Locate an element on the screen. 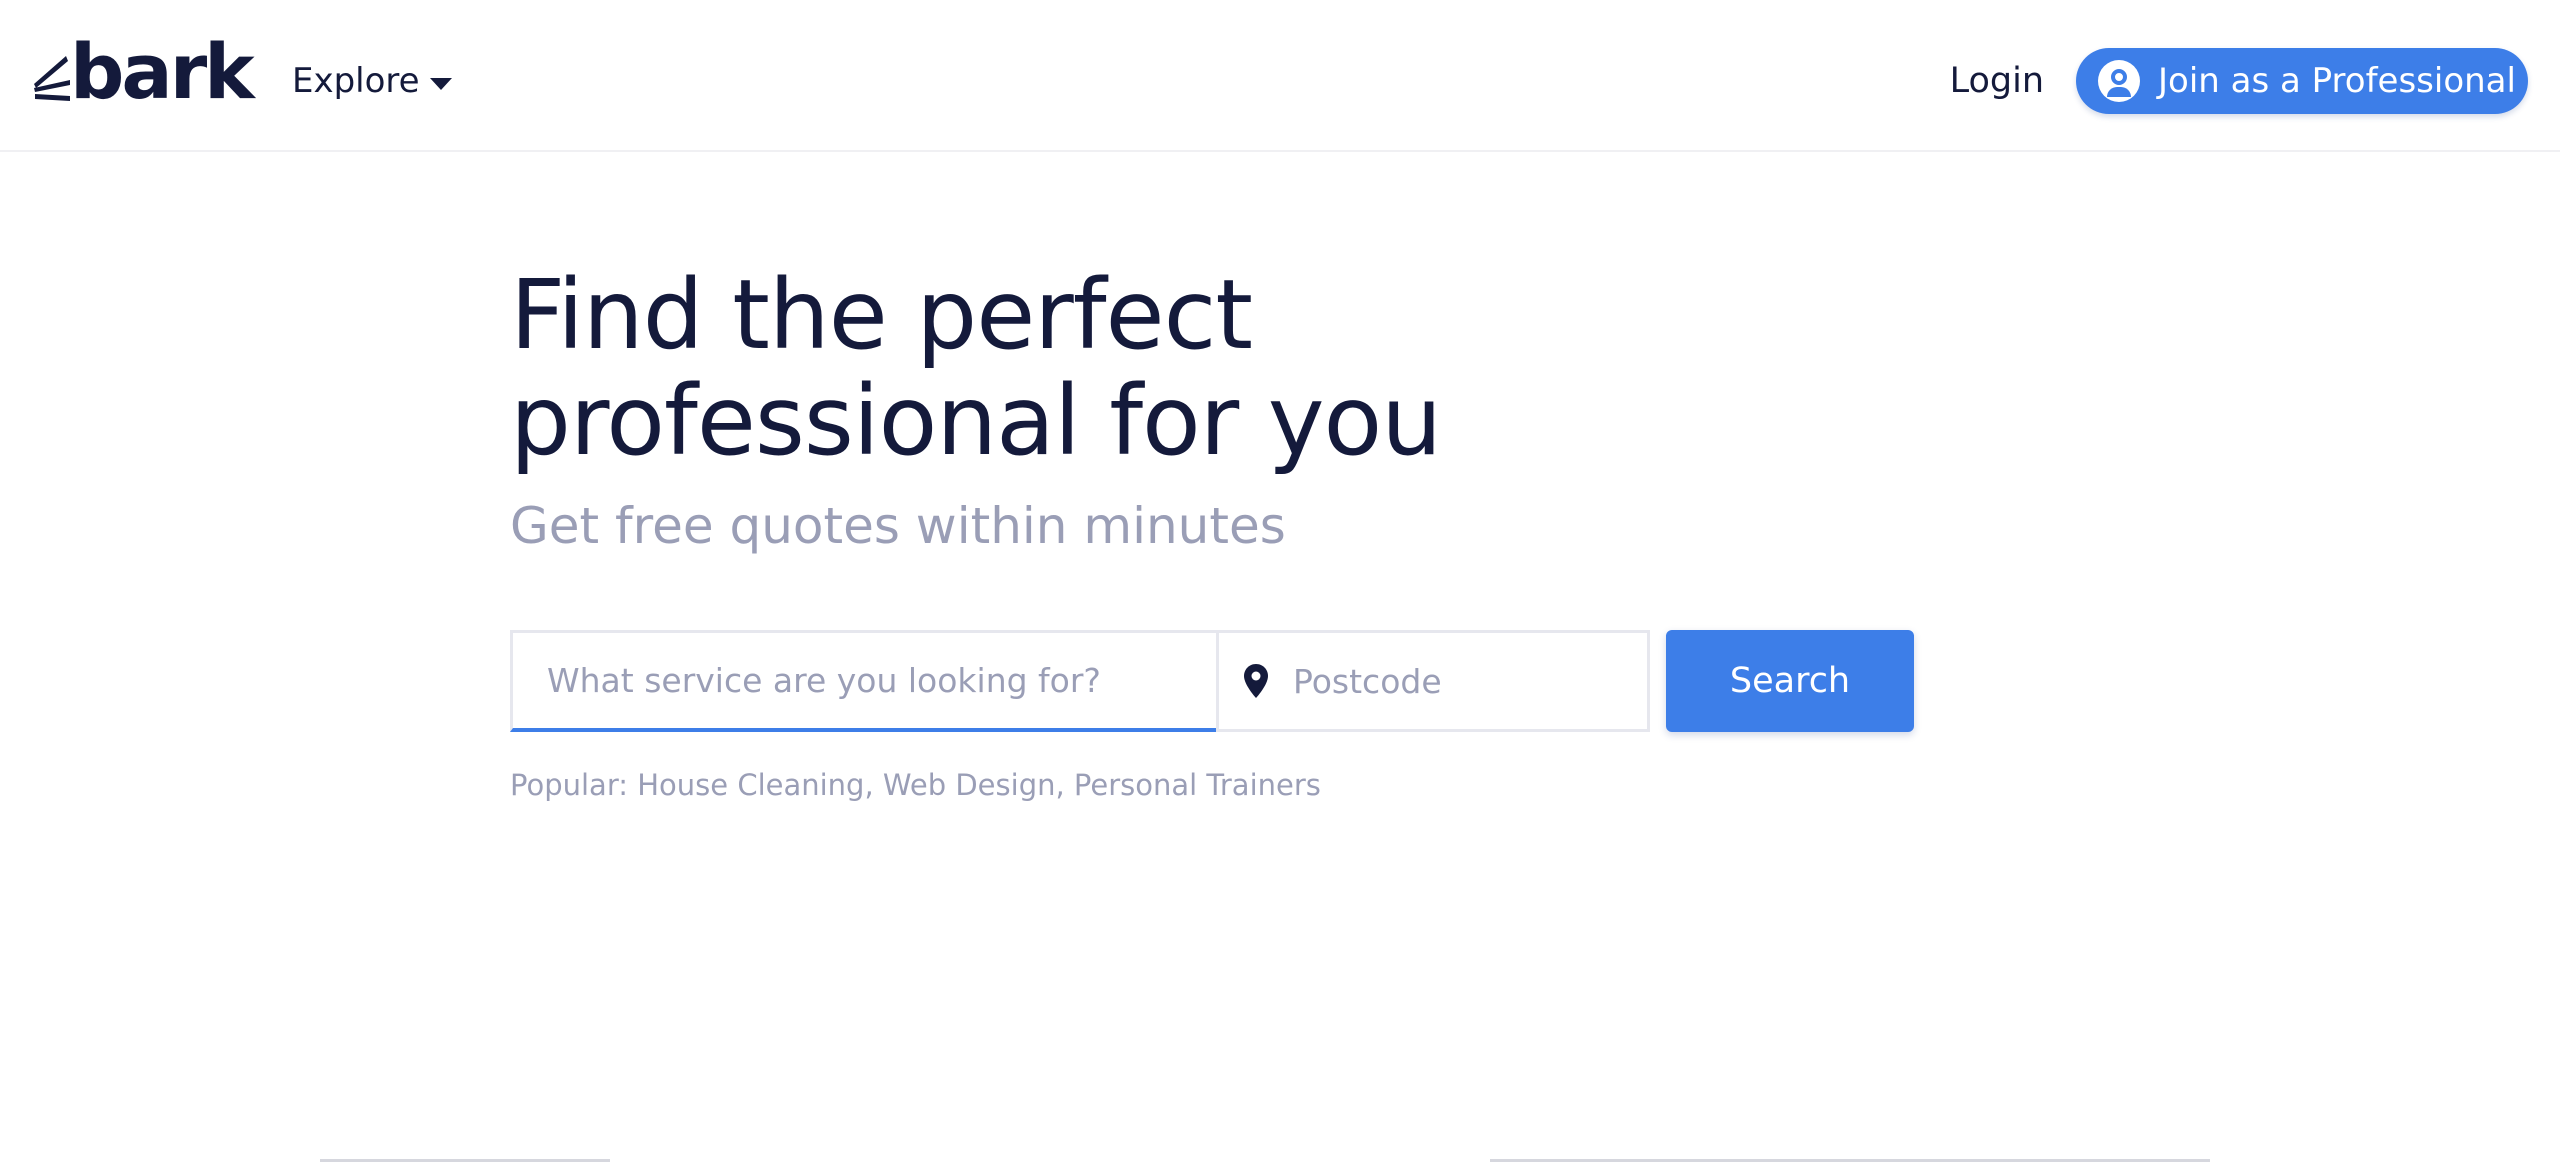 The image size is (2560, 1162). map-pin-icon is located at coordinates (1256, 681).